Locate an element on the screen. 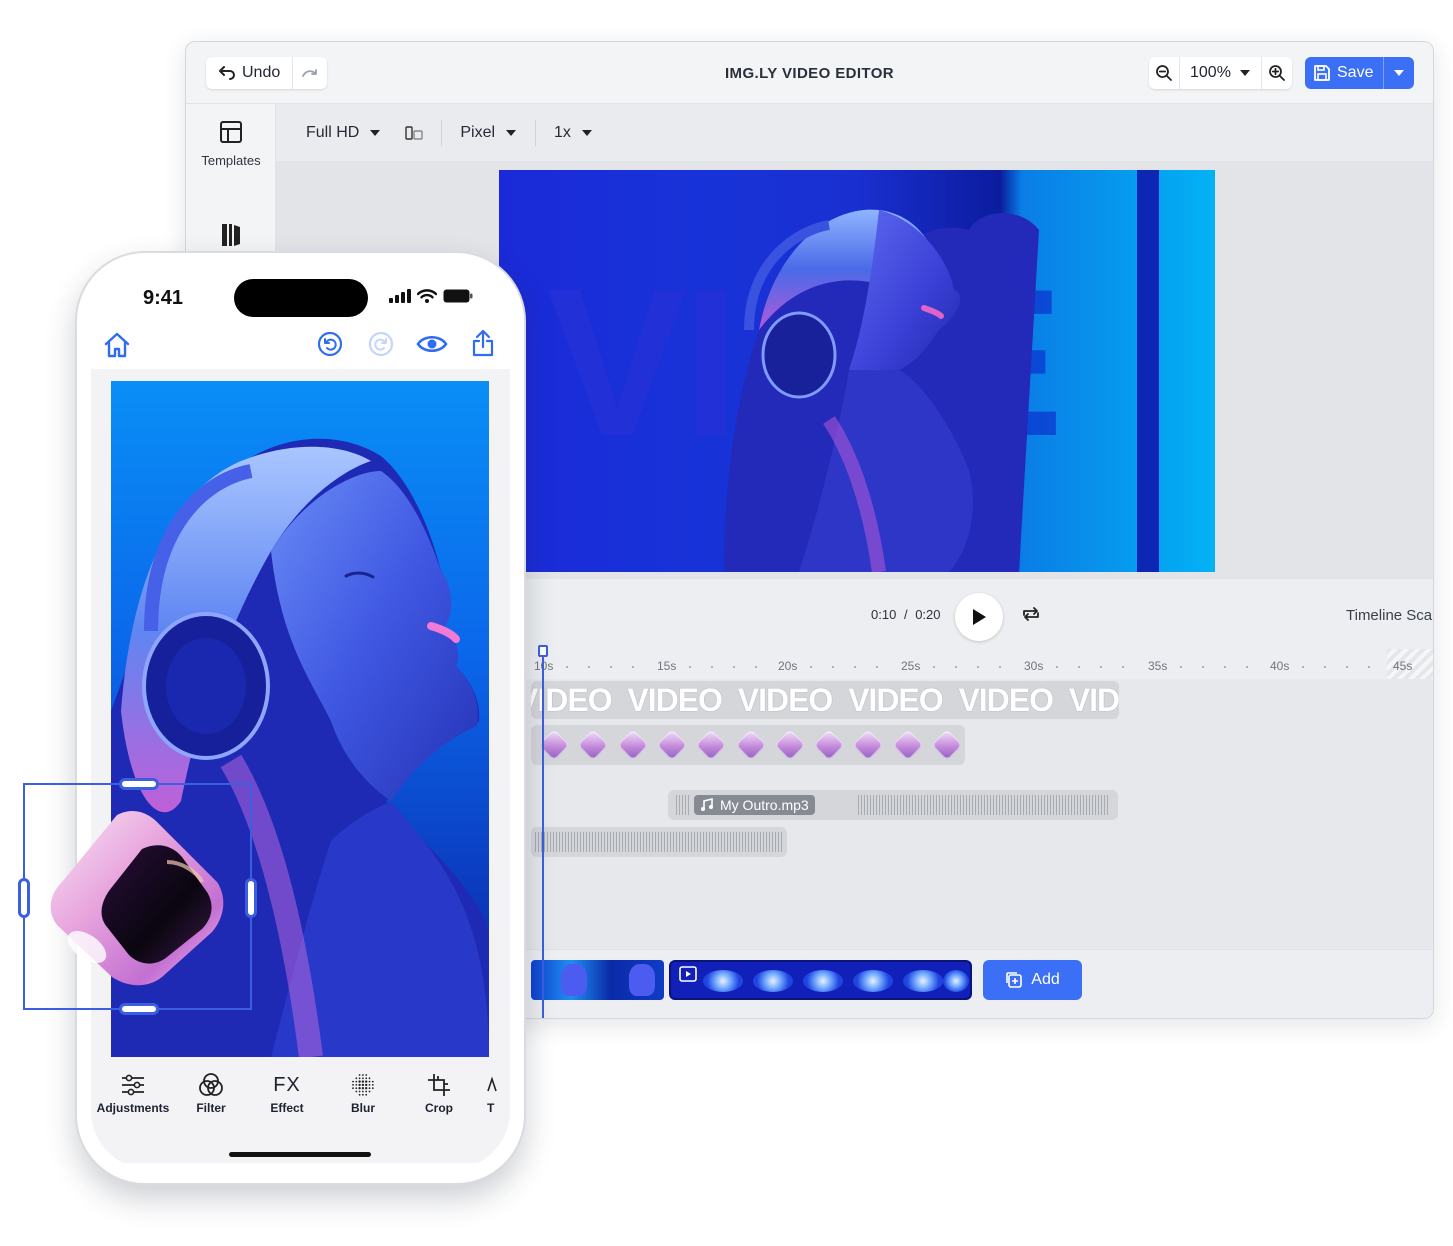  resize-handle-right is located at coordinates (251, 898).